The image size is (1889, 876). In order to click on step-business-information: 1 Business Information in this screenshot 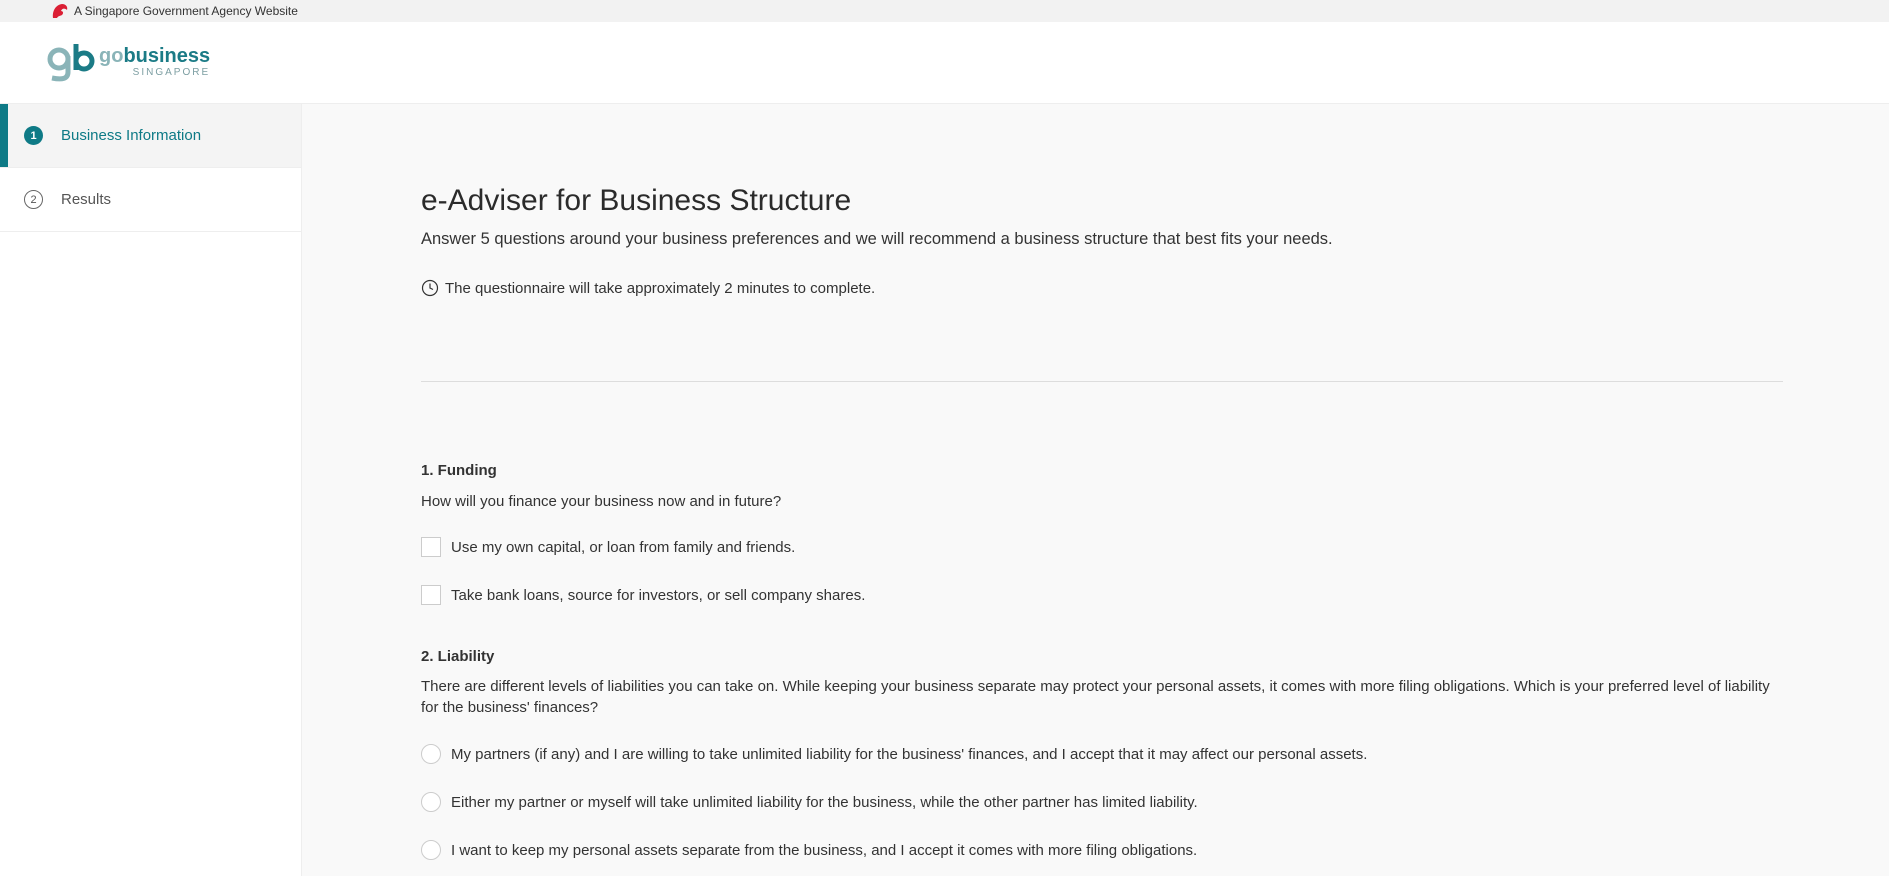, I will do `click(150, 136)`.